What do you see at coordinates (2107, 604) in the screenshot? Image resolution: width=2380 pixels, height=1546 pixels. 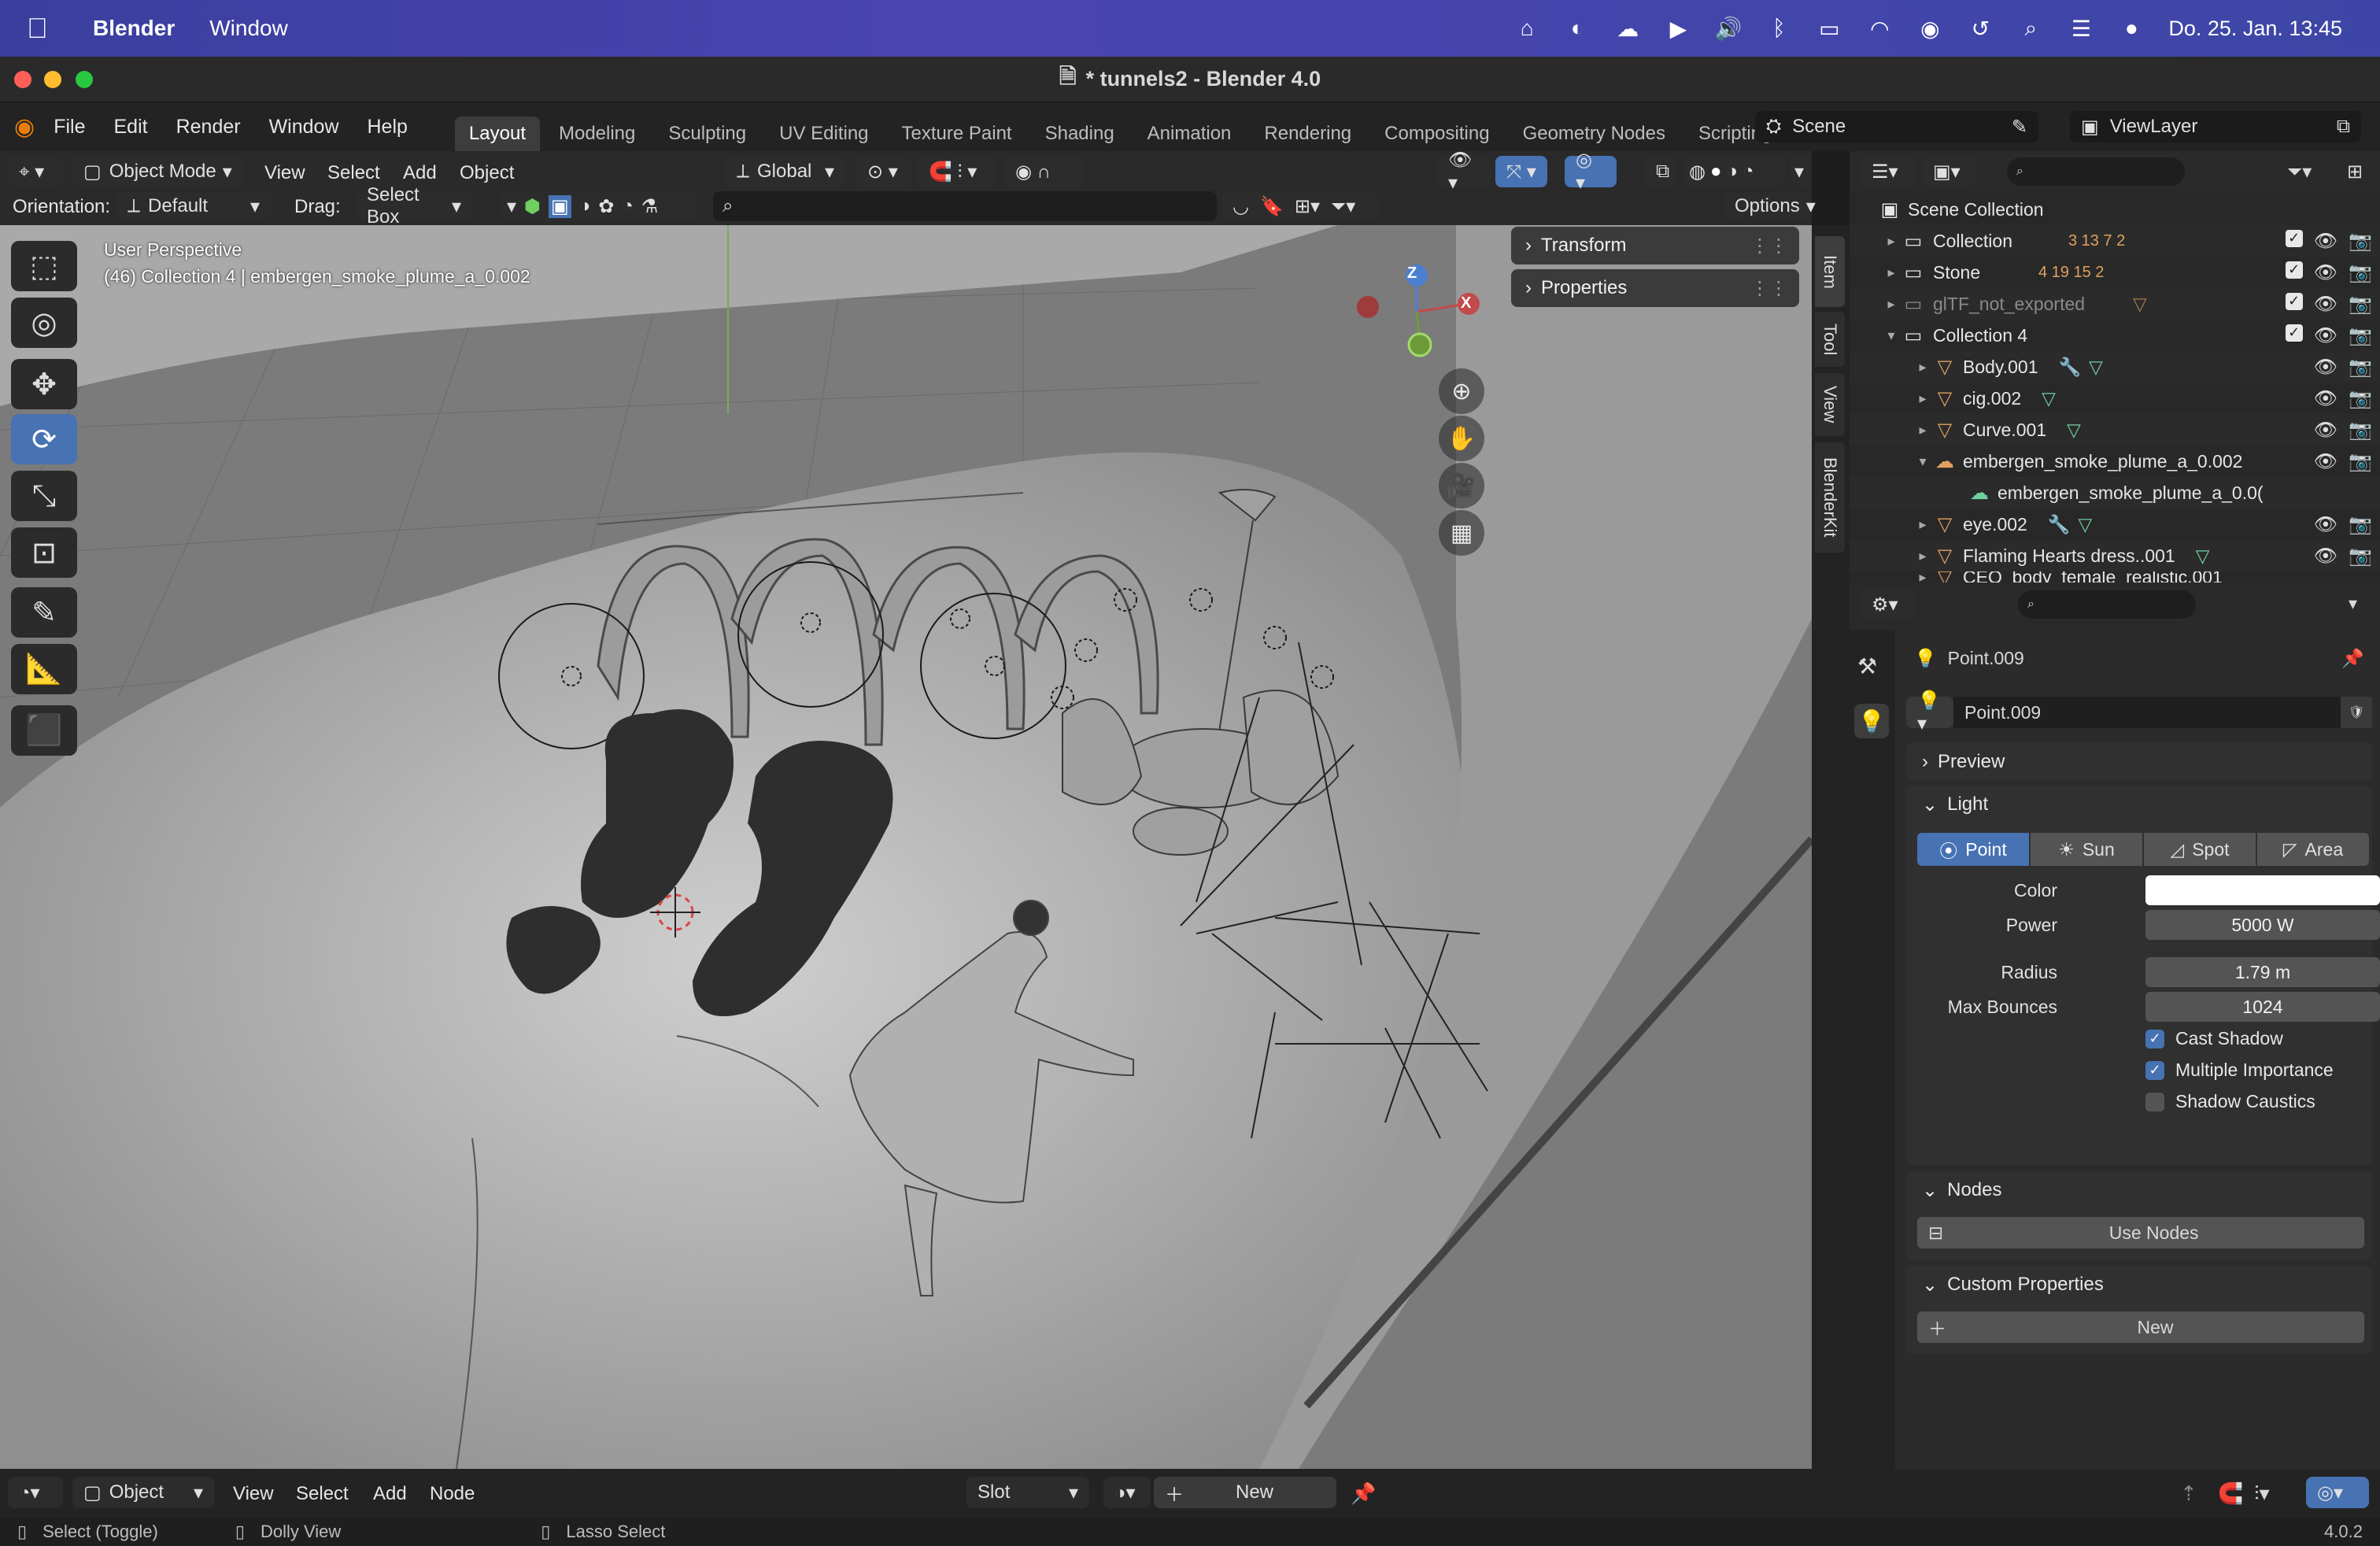 I see `properties-search: ⌕` at bounding box center [2107, 604].